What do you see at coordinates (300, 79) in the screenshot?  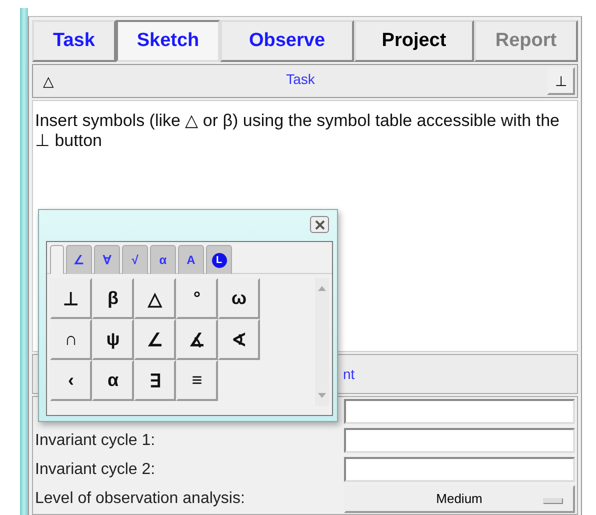 I see `header-title: Task` at bounding box center [300, 79].